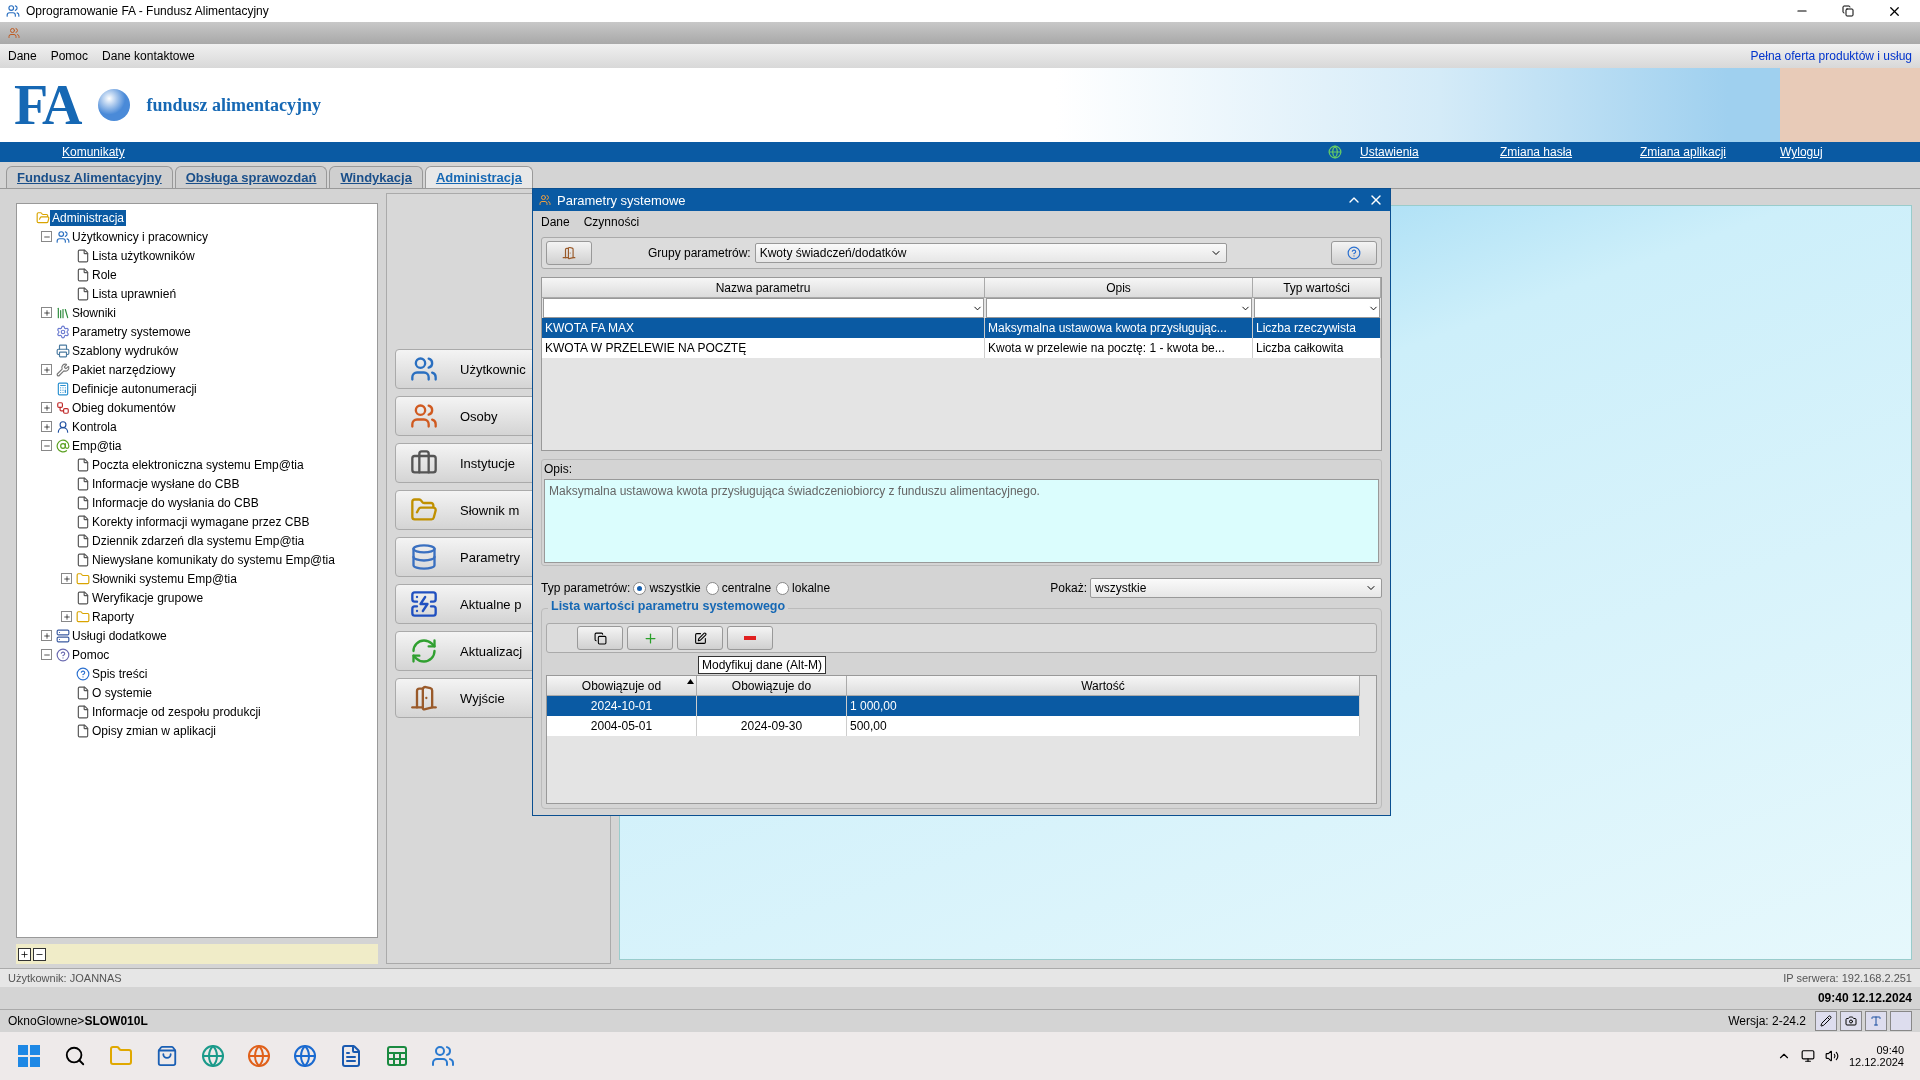  What do you see at coordinates (1103, 686) in the screenshot?
I see `column-header: Wartość` at bounding box center [1103, 686].